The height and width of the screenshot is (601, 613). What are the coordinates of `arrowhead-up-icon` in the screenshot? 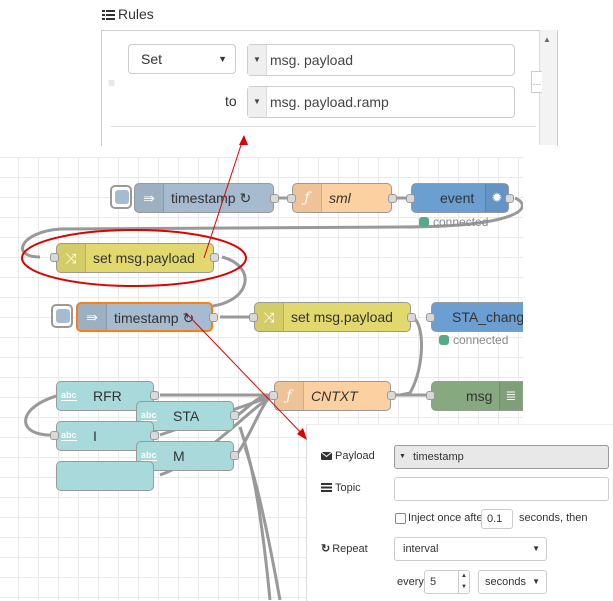 It's located at (243, 140).